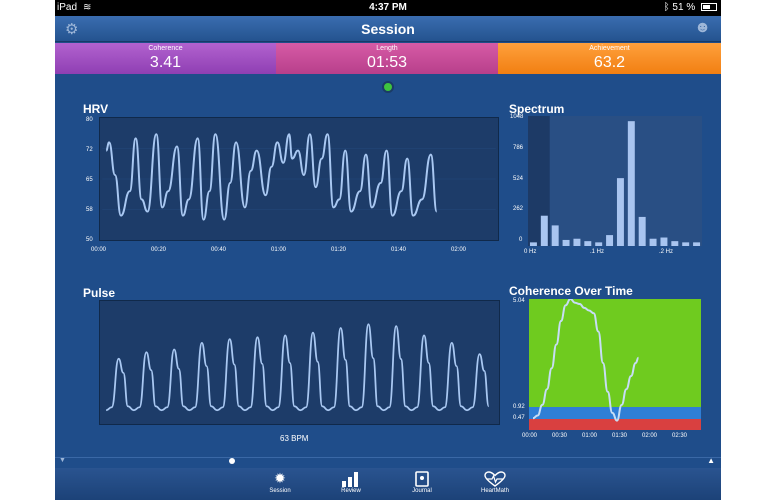 This screenshot has height=500, width=775. I want to click on expand-up-icon: ▲, so click(711, 460).